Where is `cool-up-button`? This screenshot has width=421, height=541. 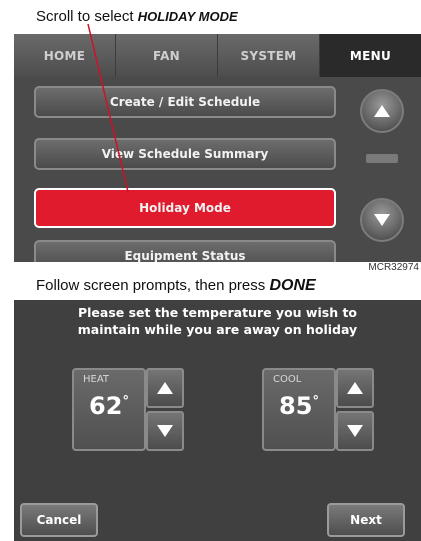
cool-up-button is located at coordinates (355, 388).